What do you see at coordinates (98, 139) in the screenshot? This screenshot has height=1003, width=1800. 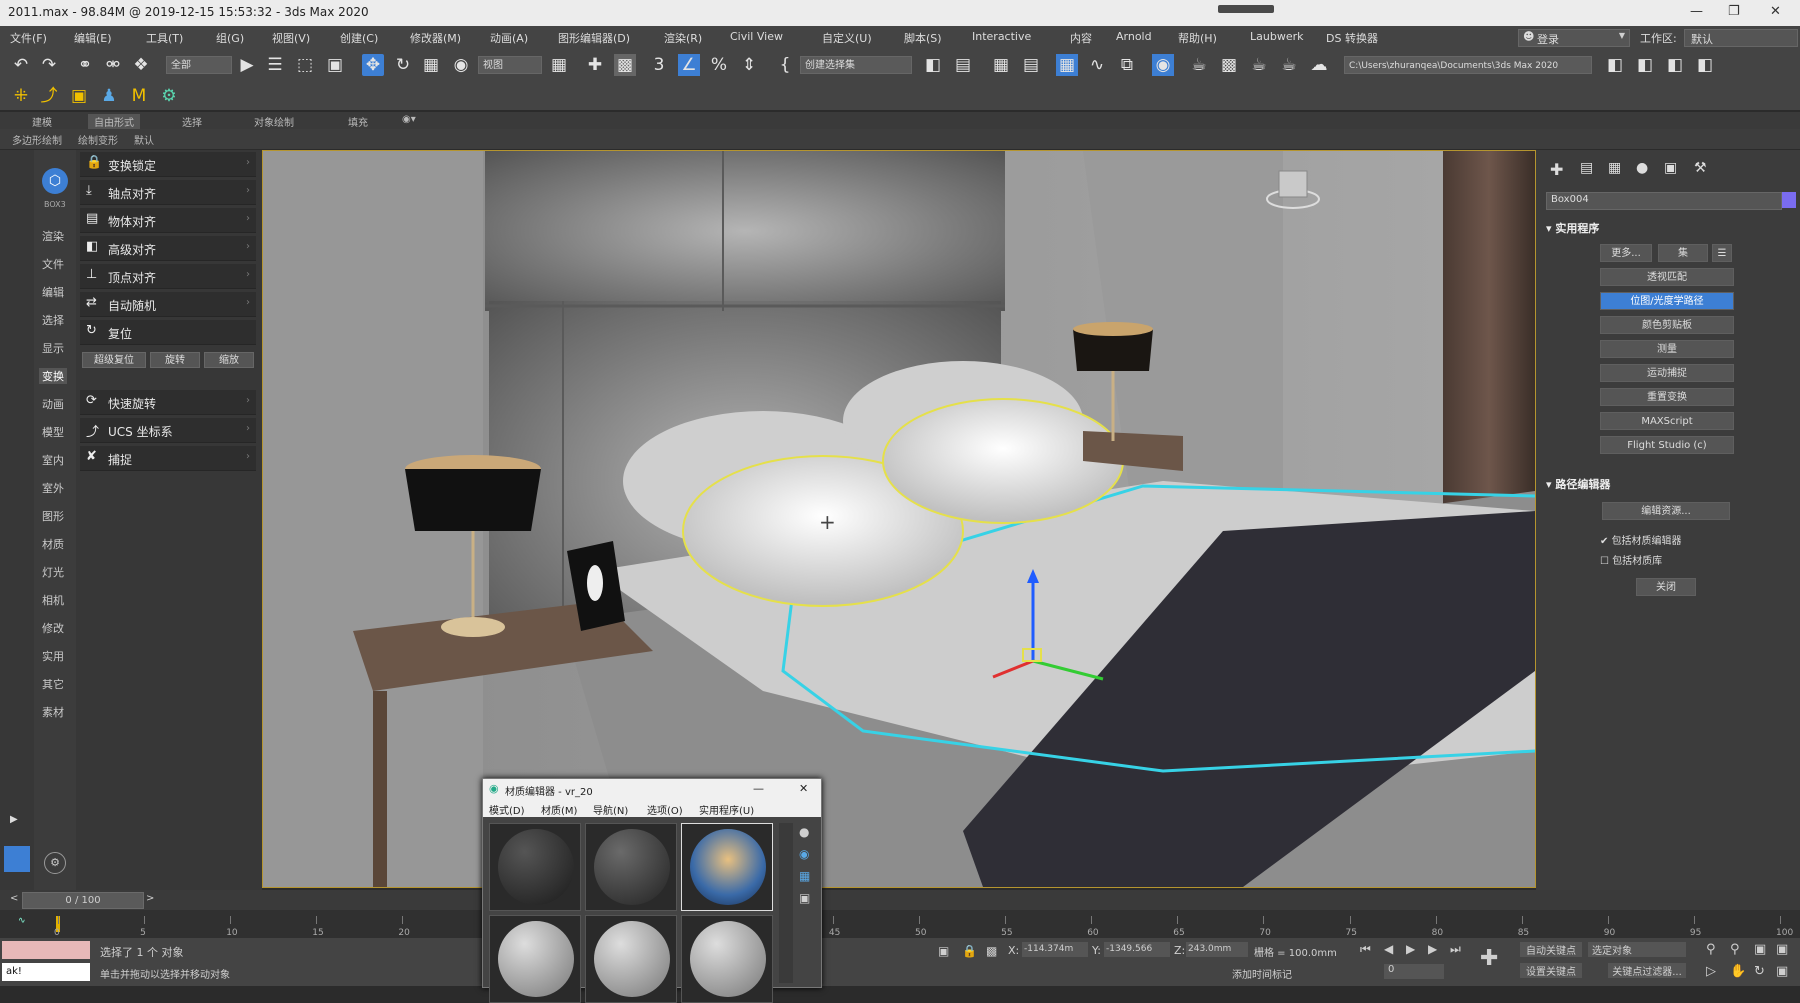 I see `subtab-paint-deform: 绘制变形` at bounding box center [98, 139].